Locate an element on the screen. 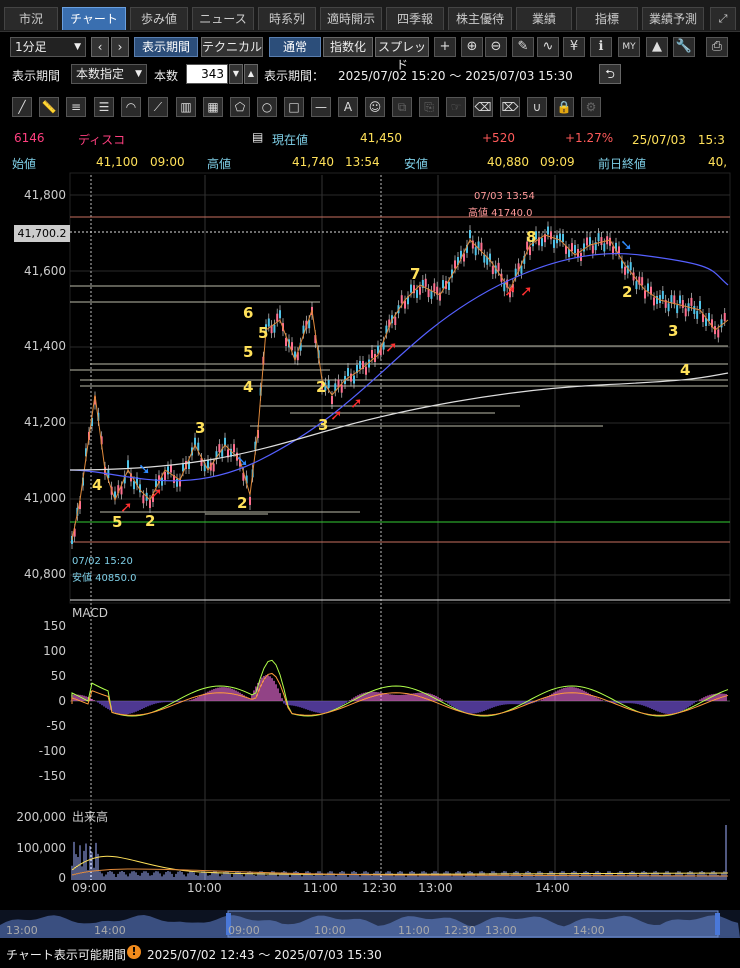 The height and width of the screenshot is (968, 740). y-tick: 41,000 is located at coordinates (45, 498).